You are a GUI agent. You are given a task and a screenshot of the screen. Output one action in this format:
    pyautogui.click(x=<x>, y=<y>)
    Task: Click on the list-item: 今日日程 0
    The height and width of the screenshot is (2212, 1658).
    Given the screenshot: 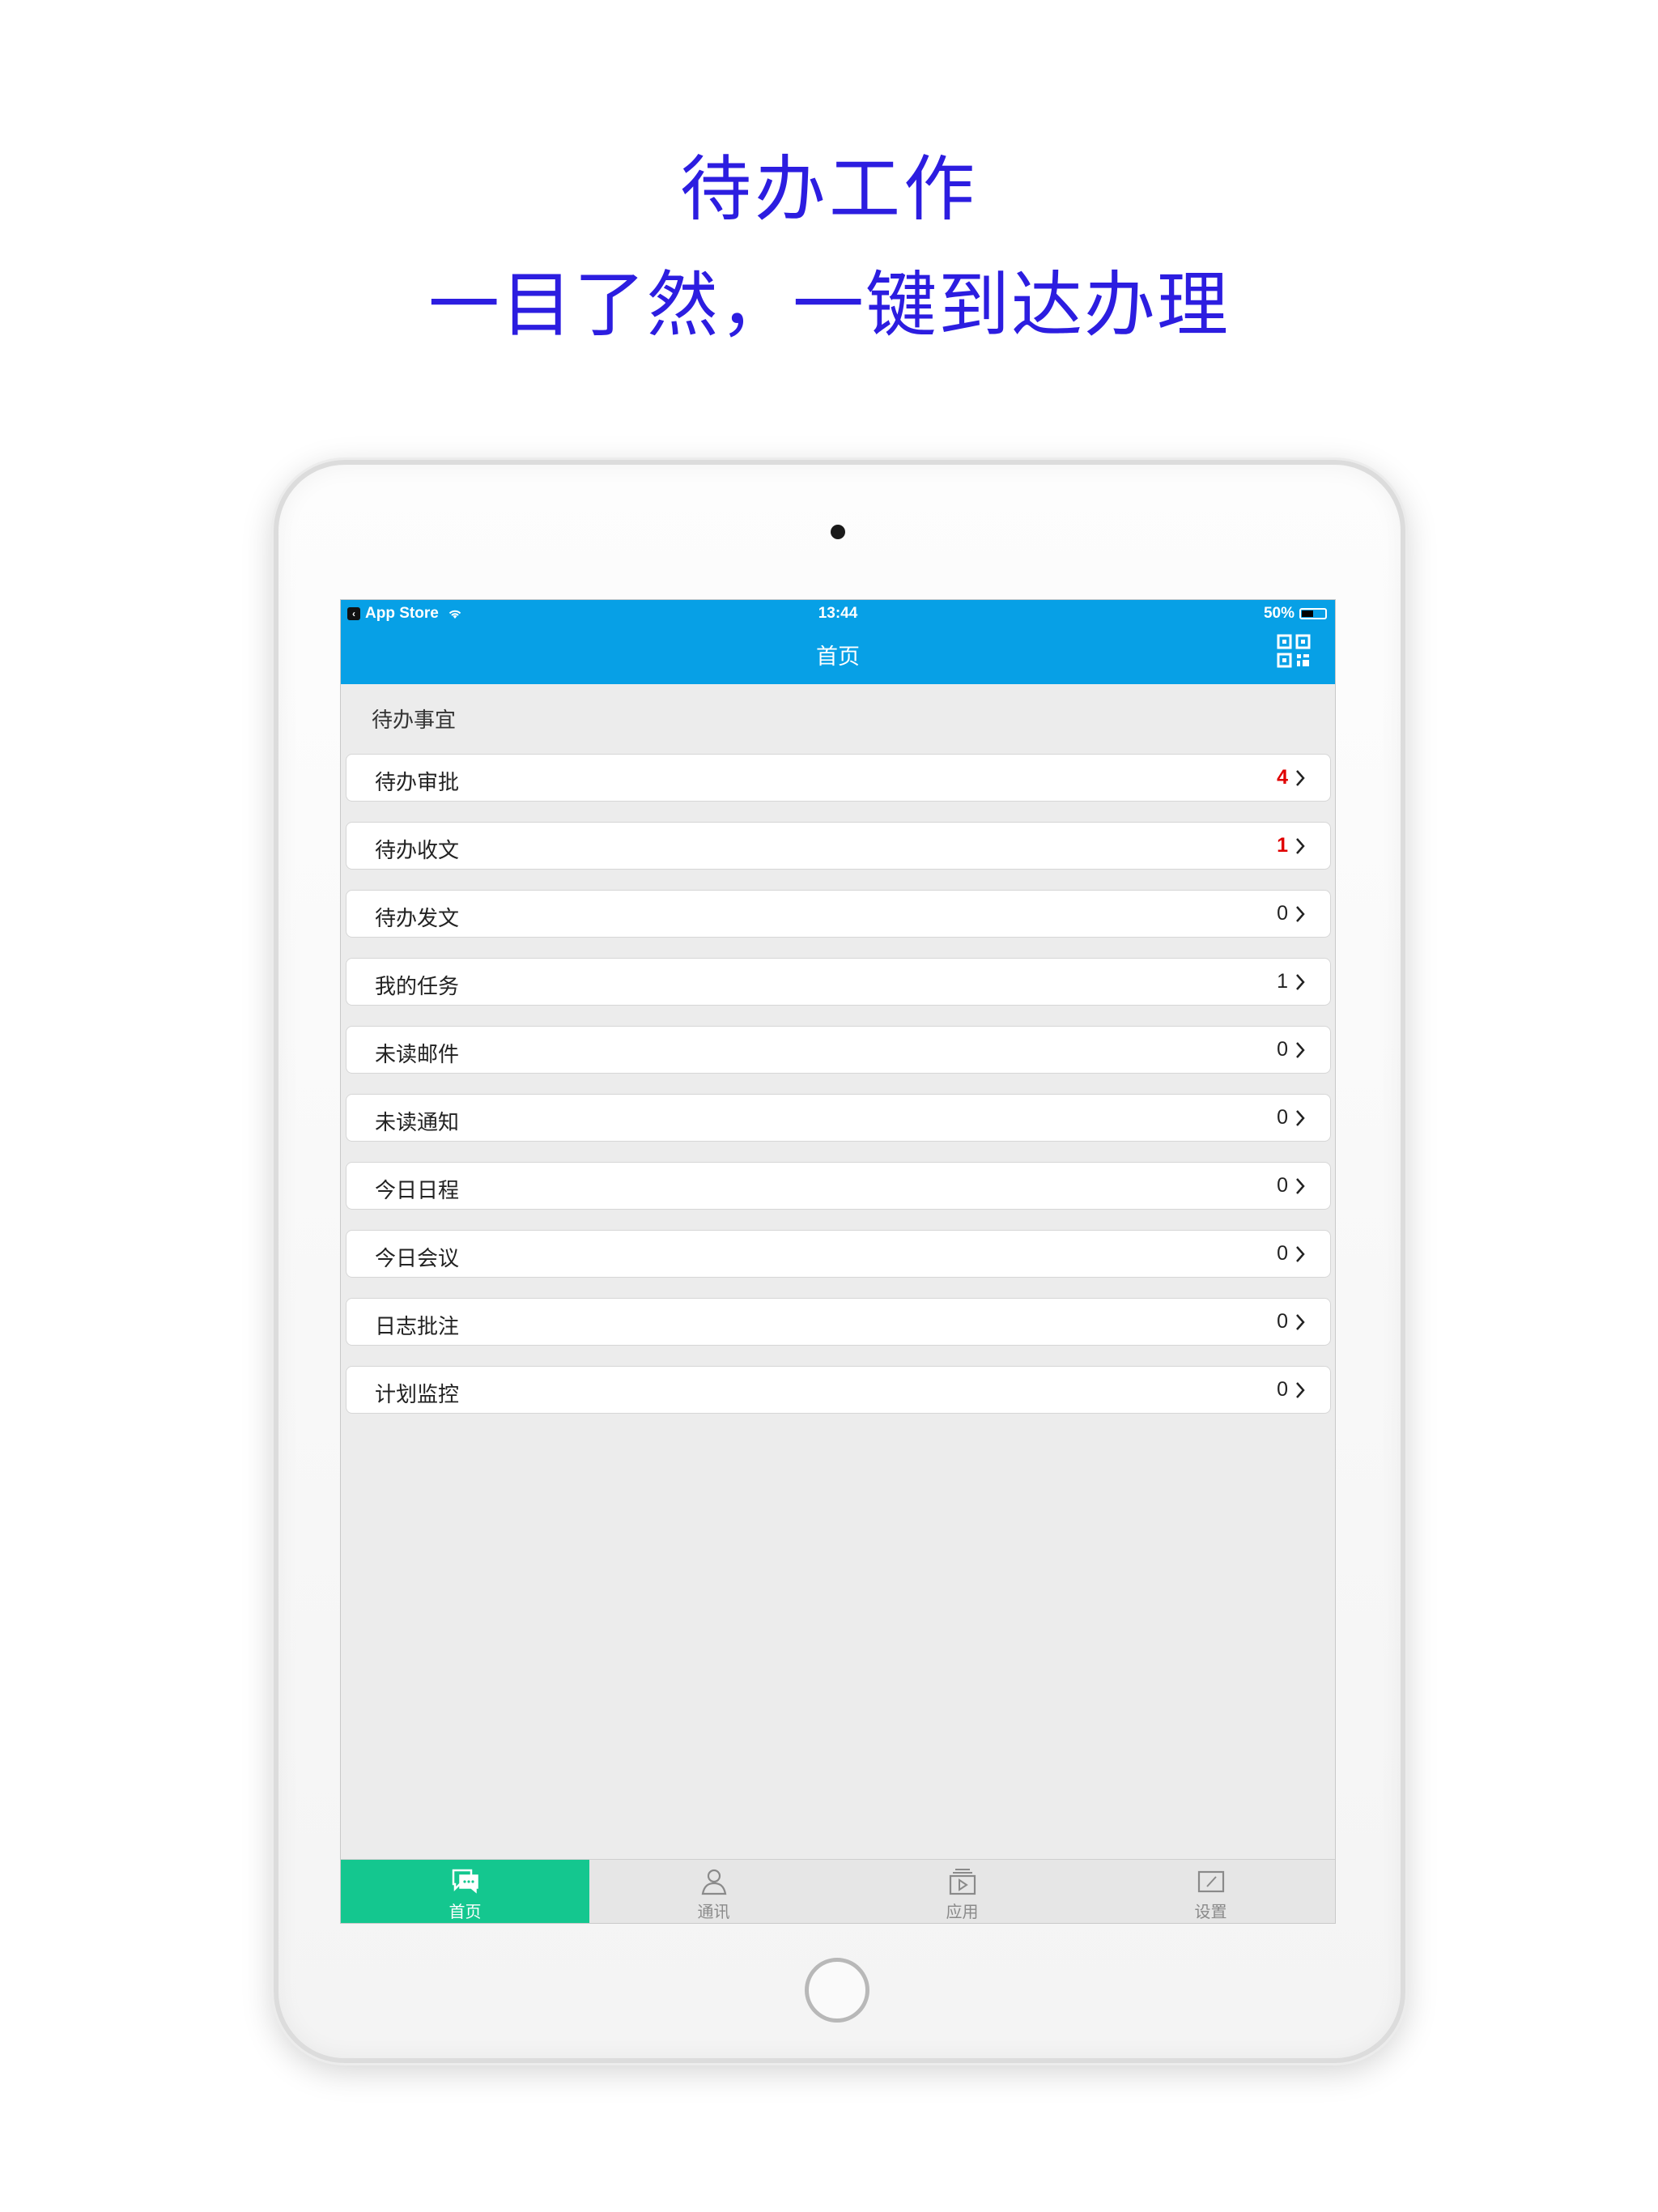 What is the action you would take?
    pyautogui.click(x=838, y=1186)
    